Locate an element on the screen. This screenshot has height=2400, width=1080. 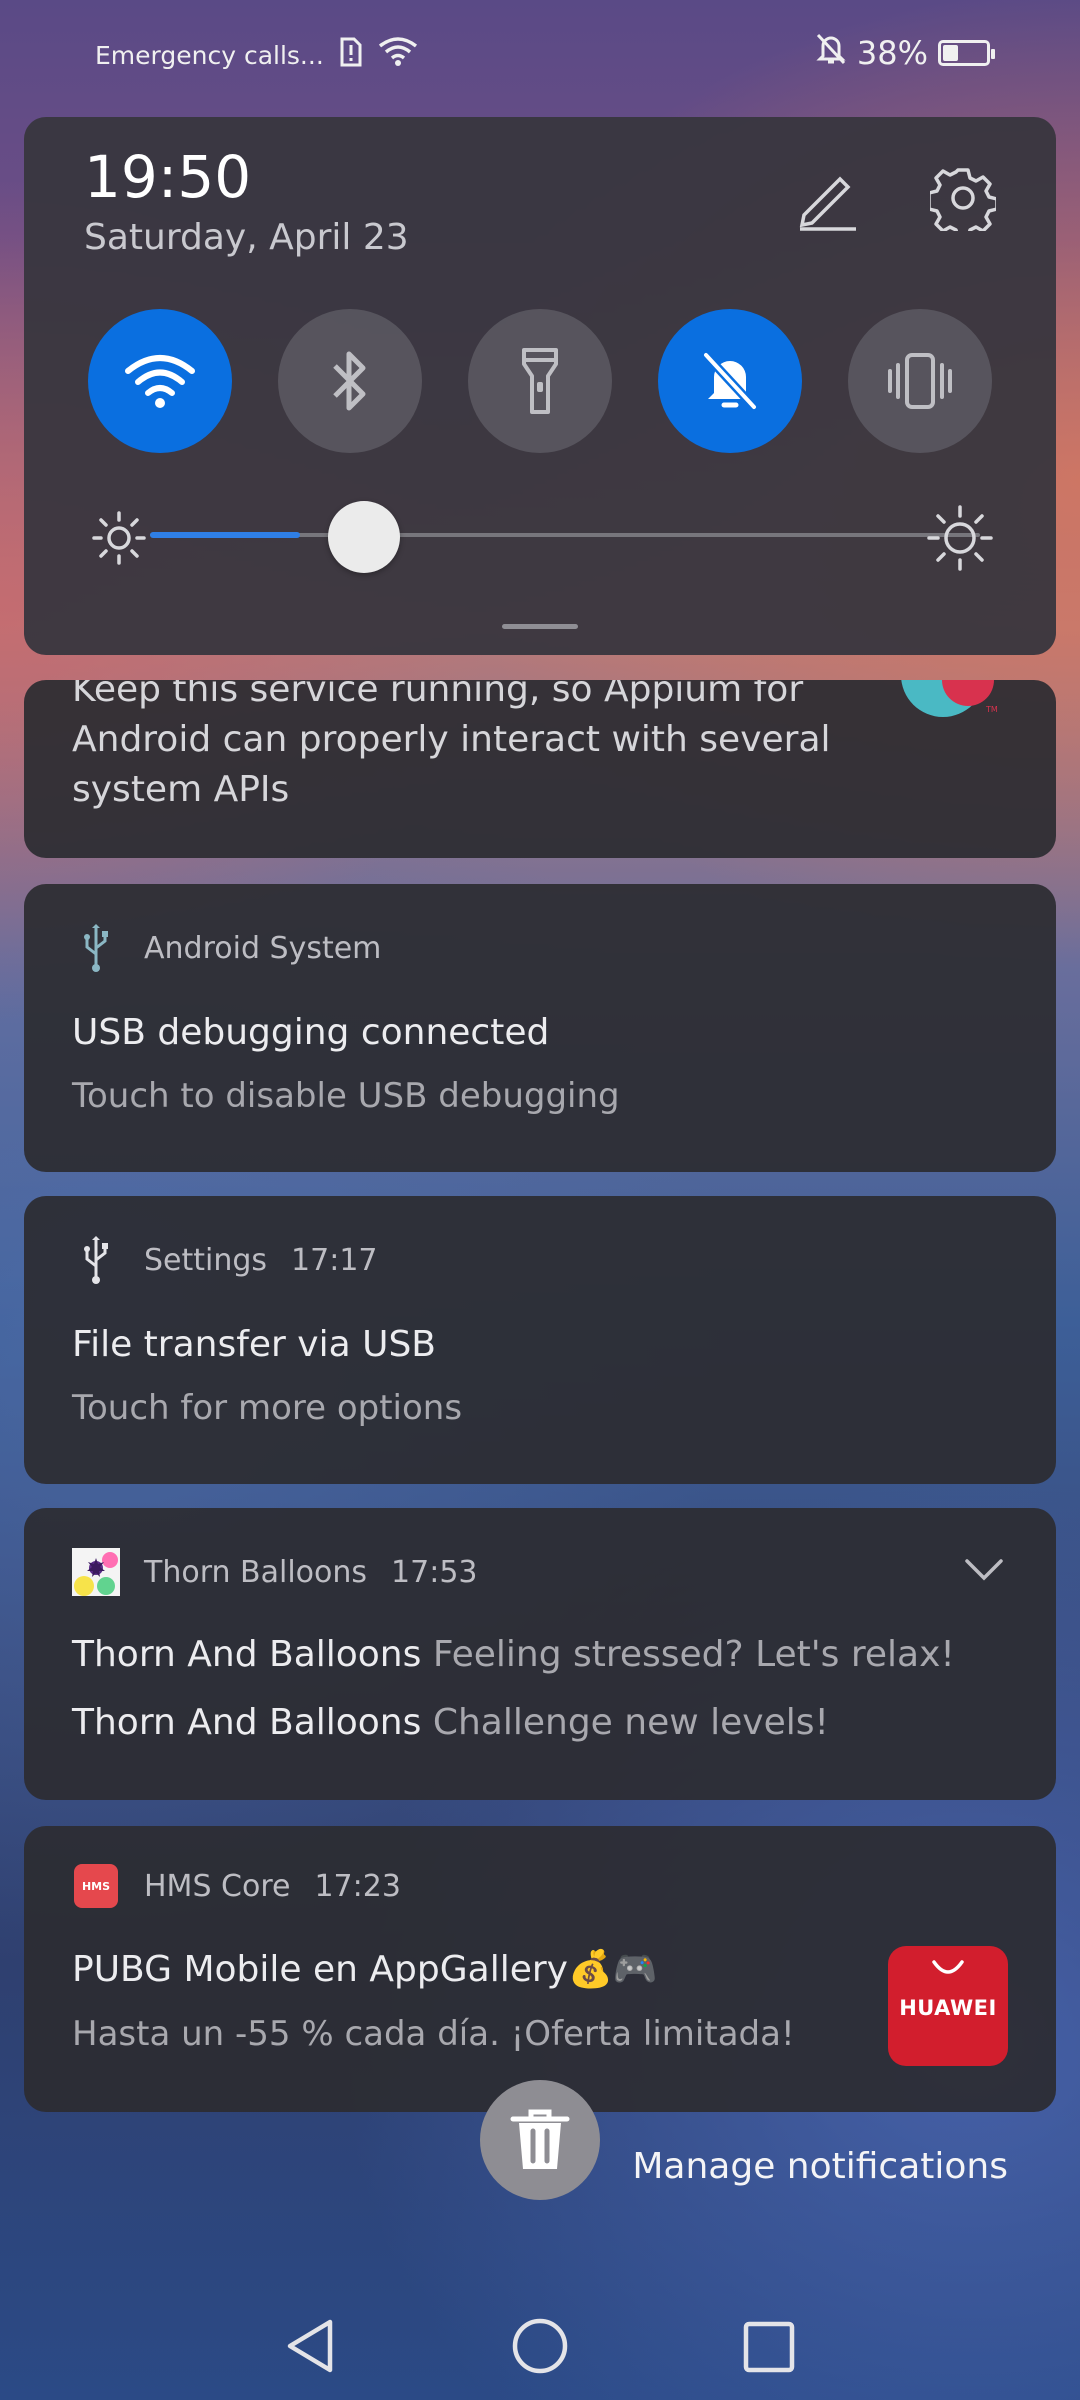
clock: 19:50 is located at coordinates (168, 177).